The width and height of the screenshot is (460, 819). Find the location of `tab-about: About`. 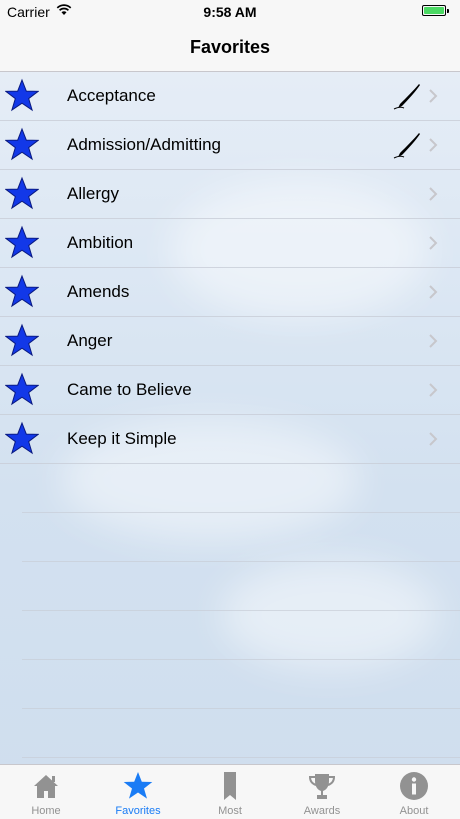

tab-about: About is located at coordinates (414, 792).